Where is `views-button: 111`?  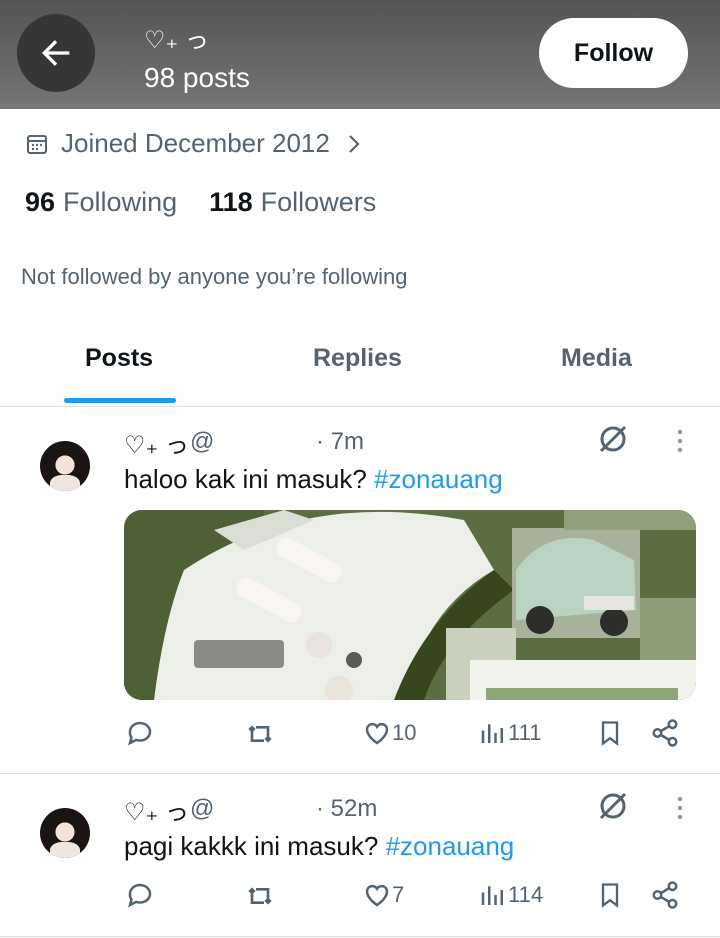
views-button: 111 is located at coordinates (509, 733).